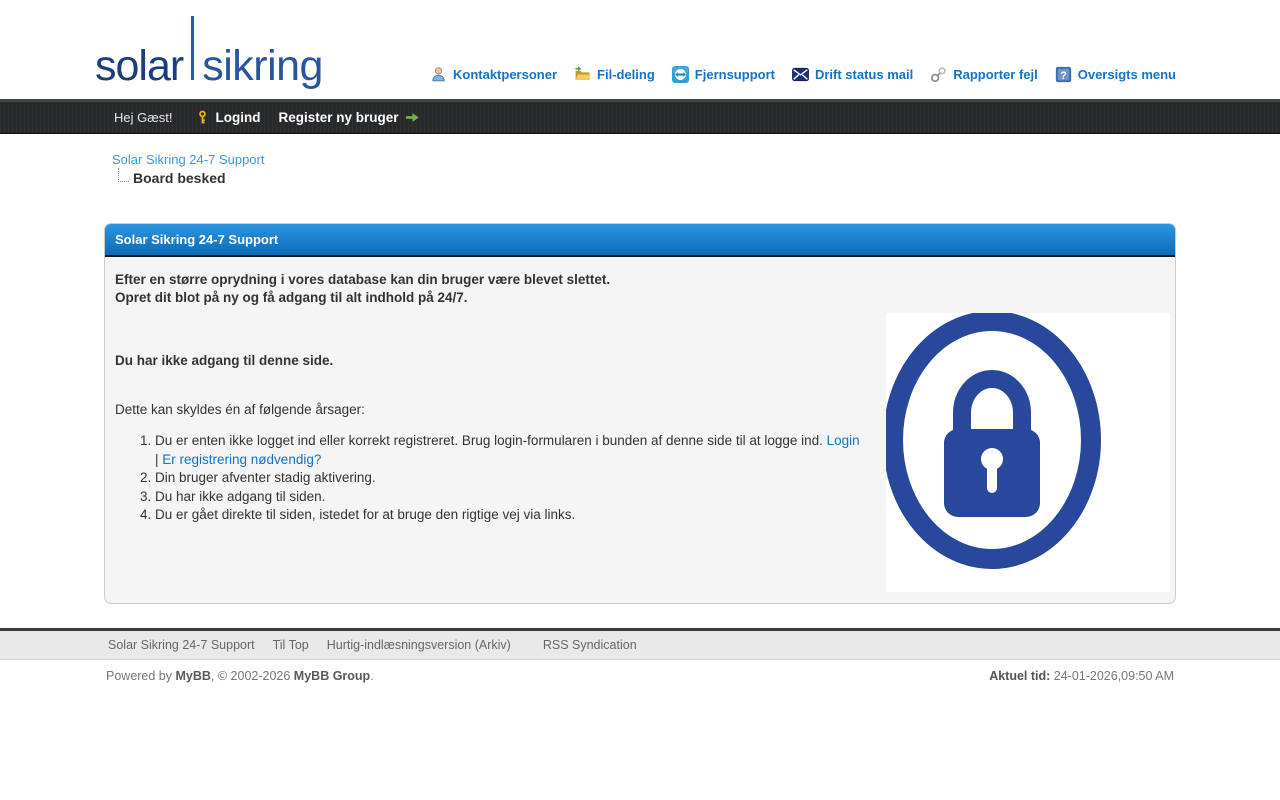 The height and width of the screenshot is (800, 1280). I want to click on site-header: solar sikring Kontaktpersoner Fil-deling, so click(640, 49).